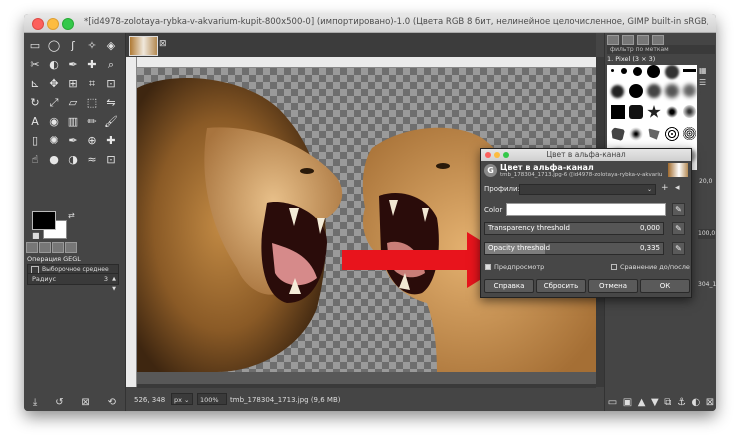 Image resolution: width=740 pixels, height=437 pixels. What do you see at coordinates (54, 159) in the screenshot?
I see `blur-icon: ●` at bounding box center [54, 159].